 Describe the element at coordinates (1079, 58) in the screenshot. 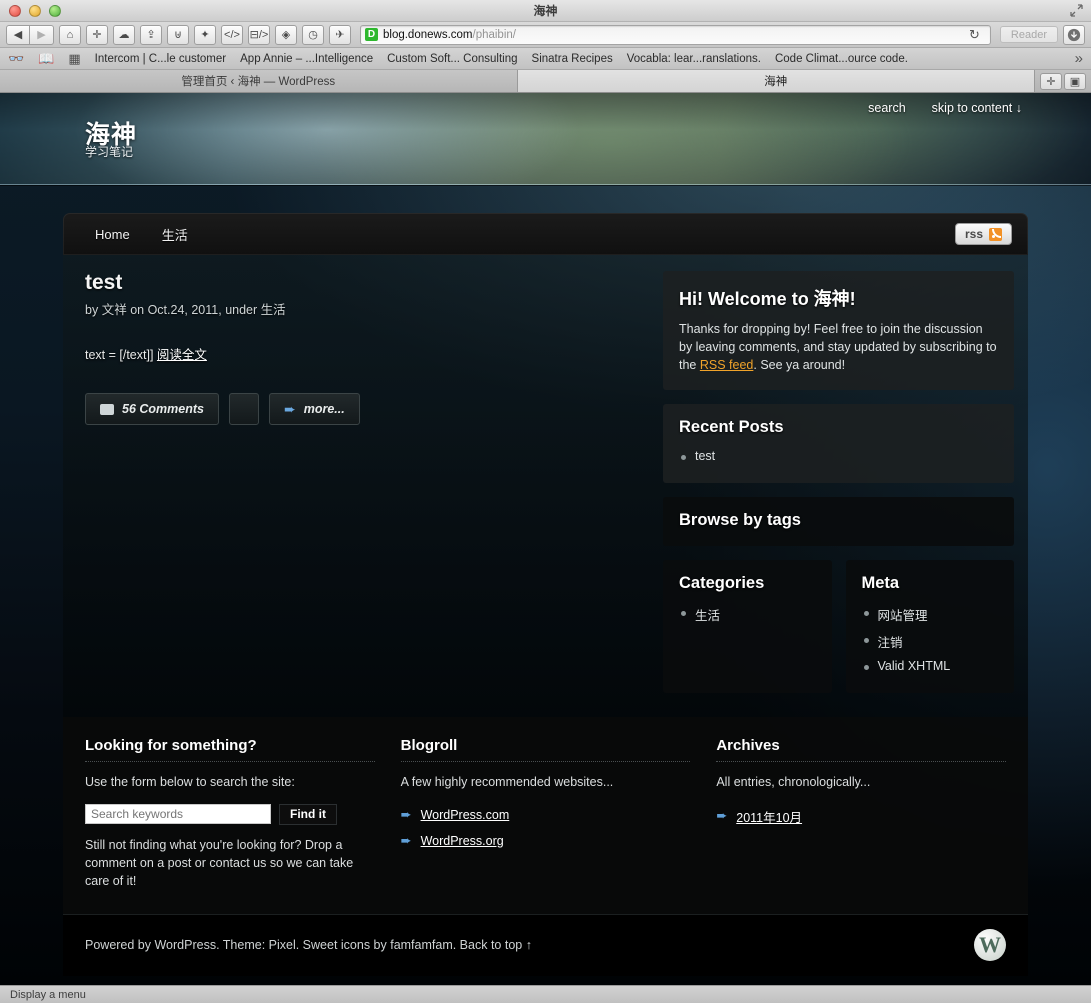

I see `bookmarks-overflow-icon: »` at that location.